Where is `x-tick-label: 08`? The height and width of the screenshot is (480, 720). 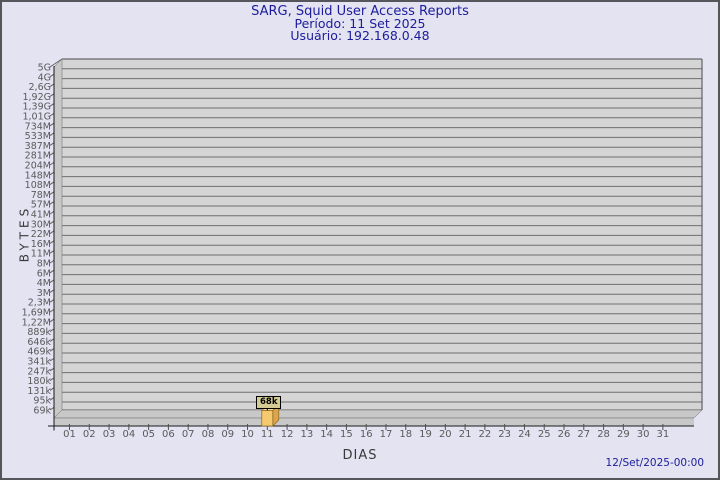
x-tick-label: 08 is located at coordinates (208, 434).